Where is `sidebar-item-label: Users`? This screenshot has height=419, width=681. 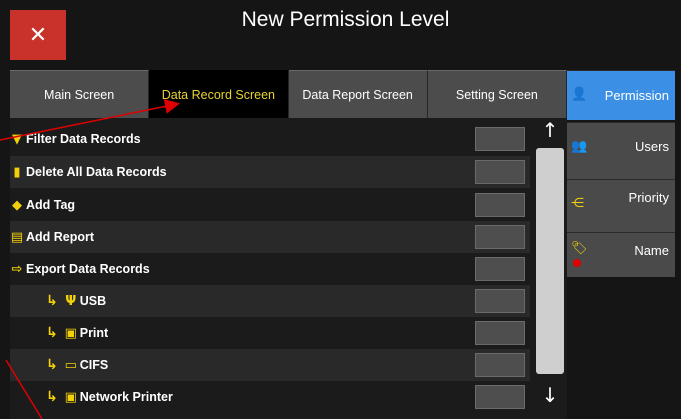 sidebar-item-label: Users is located at coordinates (652, 146).